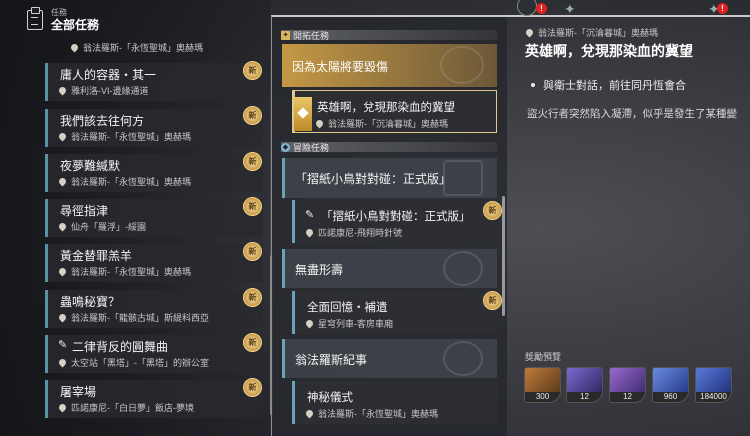  What do you see at coordinates (154, 173) in the screenshot?
I see `quest-list-item: 夜夢難緘默 翁法羅斯-「永恆聖城」奧赫瑪` at bounding box center [154, 173].